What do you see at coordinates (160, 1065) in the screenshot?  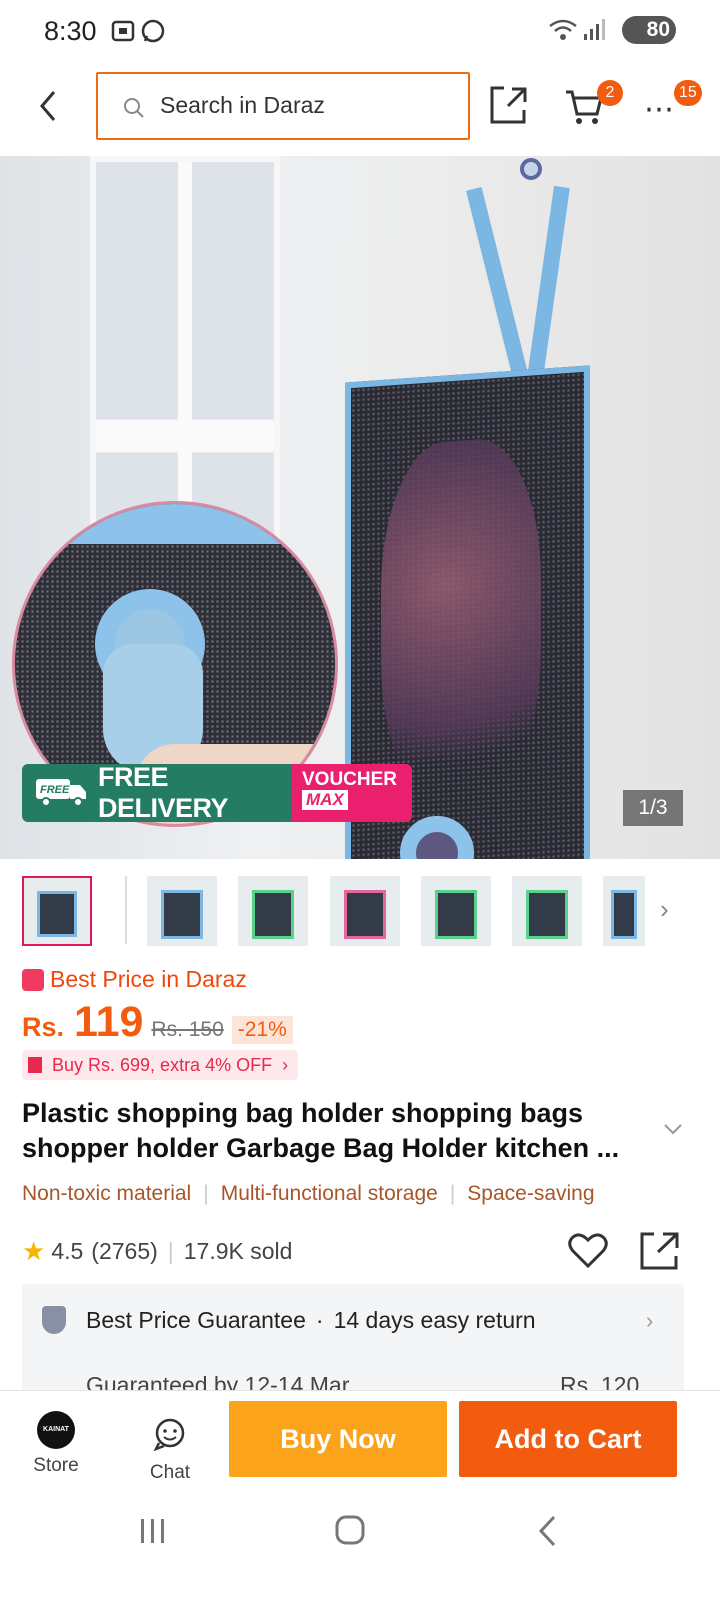 I see `extra-offer: Buy Rs. 699, extra 4% OFF ›` at bounding box center [160, 1065].